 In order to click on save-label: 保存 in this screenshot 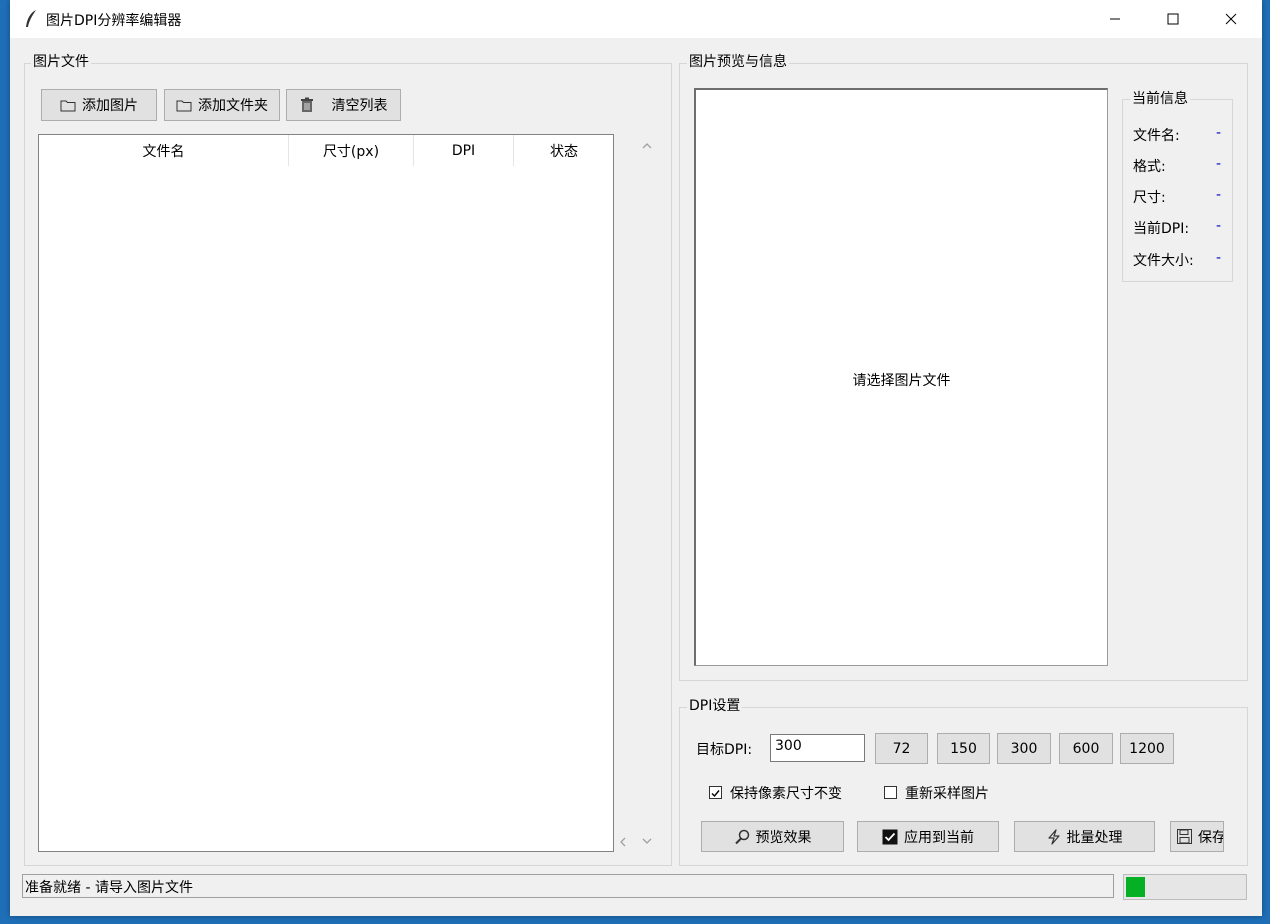, I will do `click(1211, 837)`.